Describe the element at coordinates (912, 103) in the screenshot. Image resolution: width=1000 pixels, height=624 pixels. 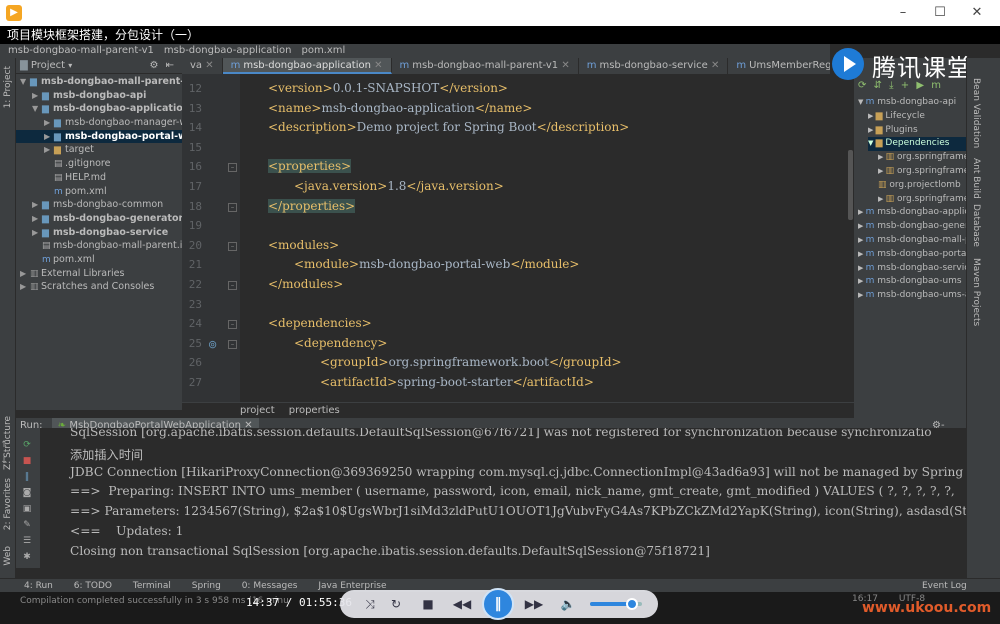
I see `maven-tree-item: ▼ m msb-dongbao-api` at that location.